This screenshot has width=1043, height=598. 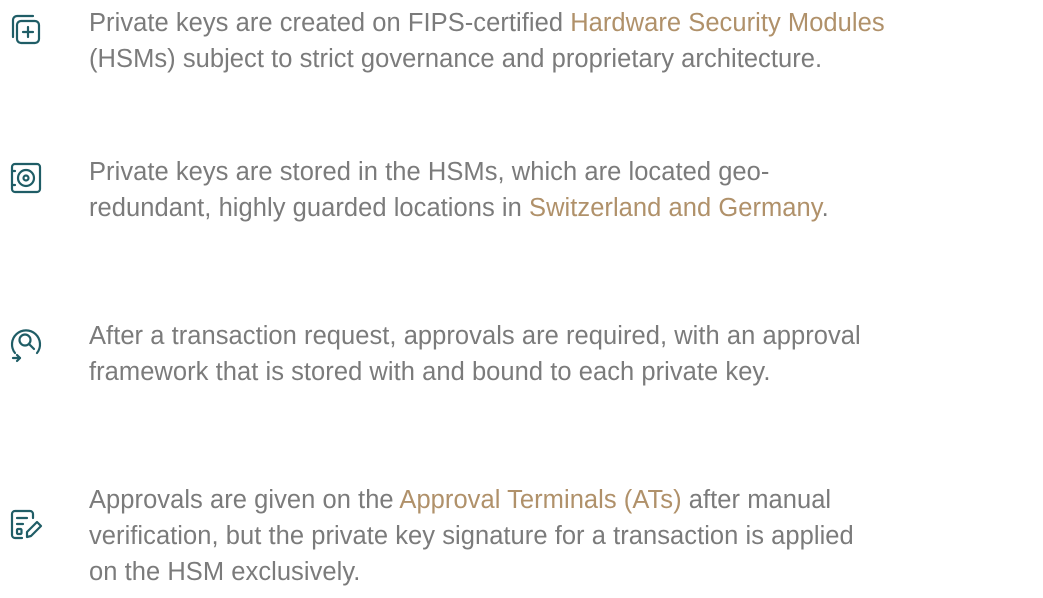 I want to click on vault-icon, so click(x=26, y=178).